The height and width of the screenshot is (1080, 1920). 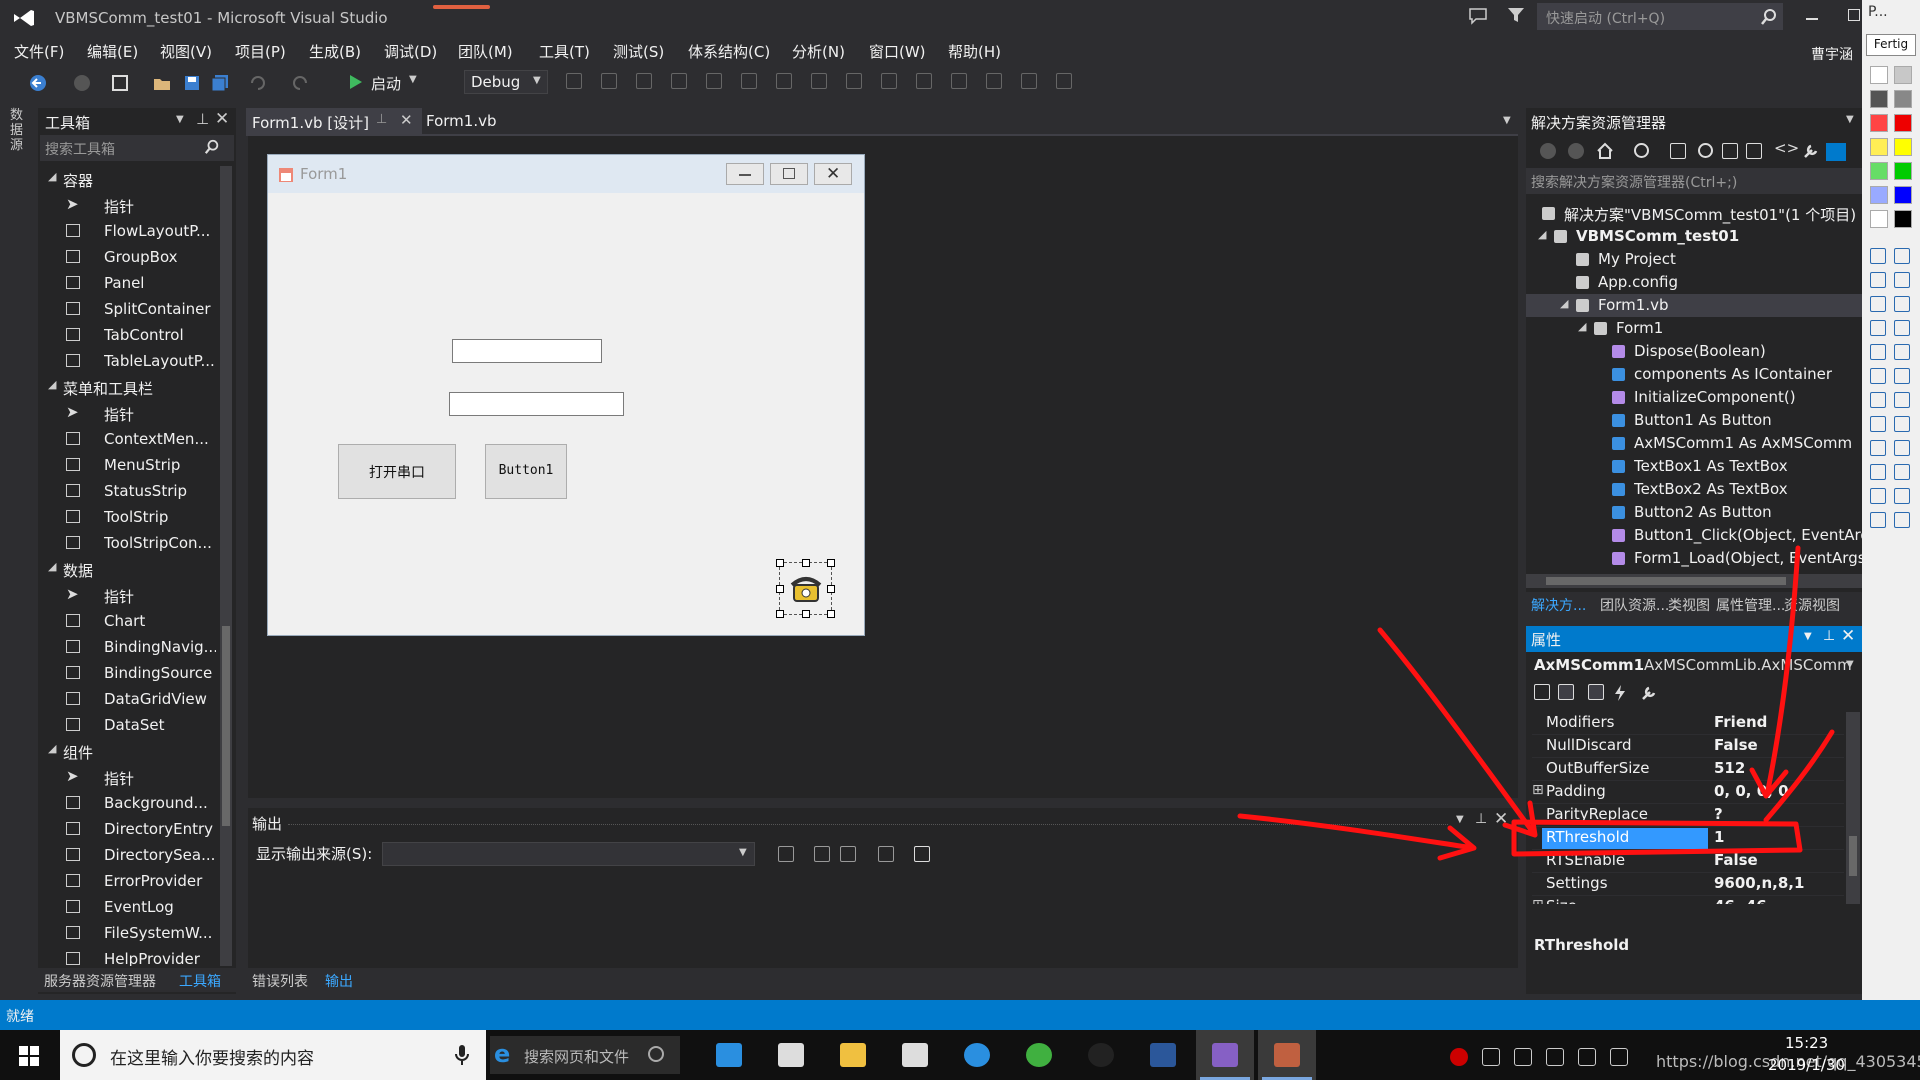 I want to click on next-message-icon, so click(x=848, y=854).